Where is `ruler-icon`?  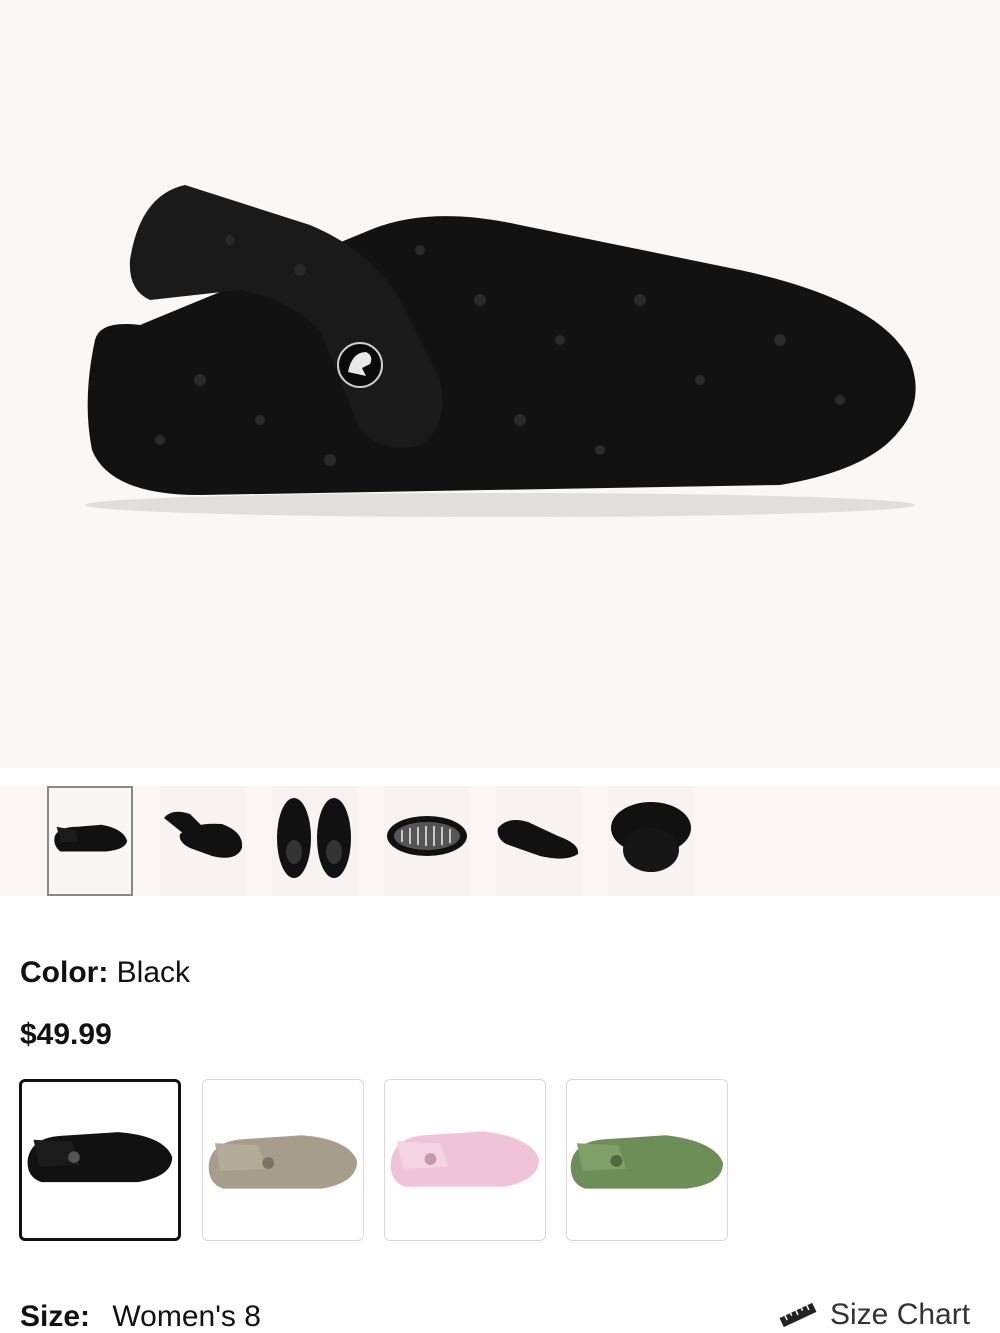
ruler-icon is located at coordinates (798, 1315).